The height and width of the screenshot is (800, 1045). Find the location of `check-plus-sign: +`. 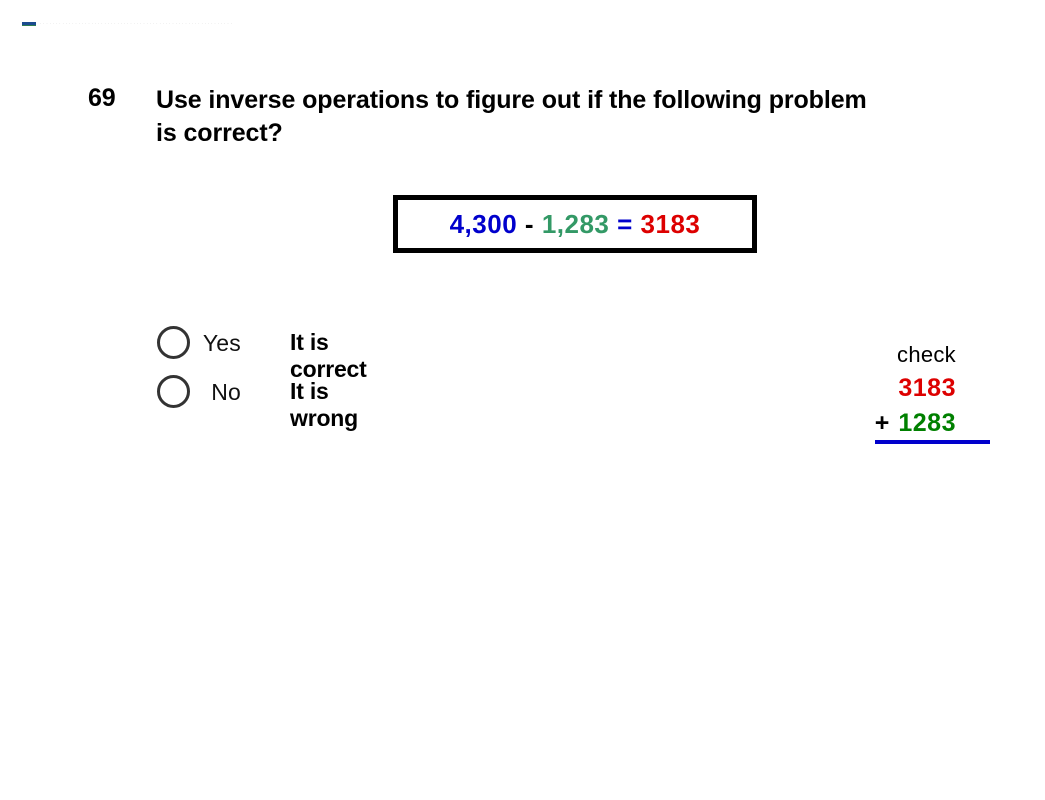

check-plus-sign: + is located at coordinates (882, 423).